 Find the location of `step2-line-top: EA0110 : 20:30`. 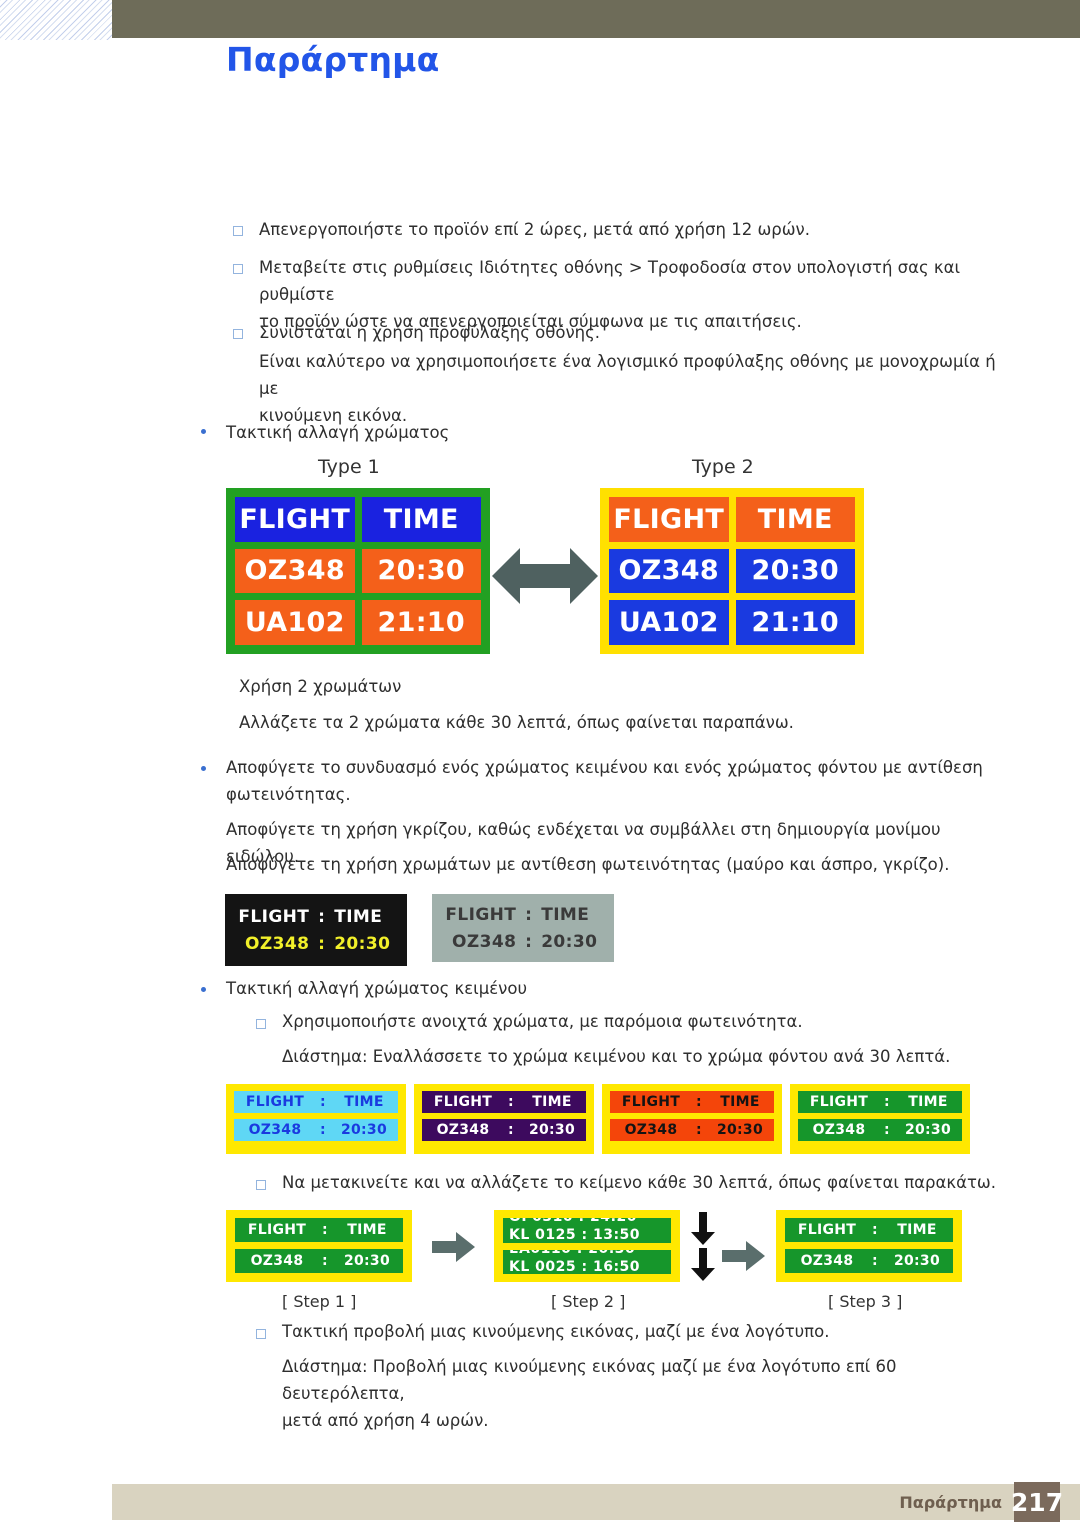

step2-line-top: EA0110 : 20:30 is located at coordinates (572, 1253).